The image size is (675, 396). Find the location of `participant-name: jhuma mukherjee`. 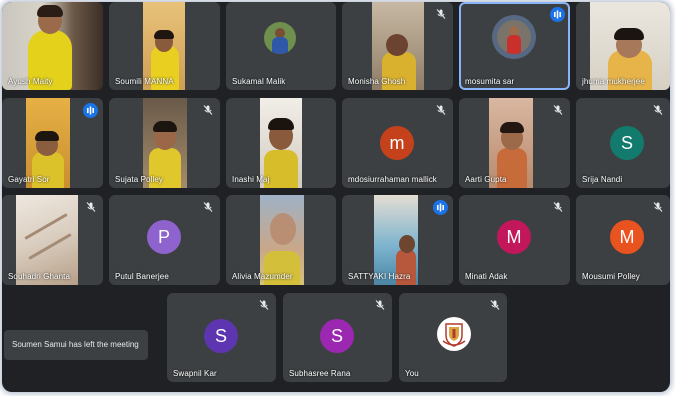

participant-name: jhuma mukherjee is located at coordinates (613, 81).